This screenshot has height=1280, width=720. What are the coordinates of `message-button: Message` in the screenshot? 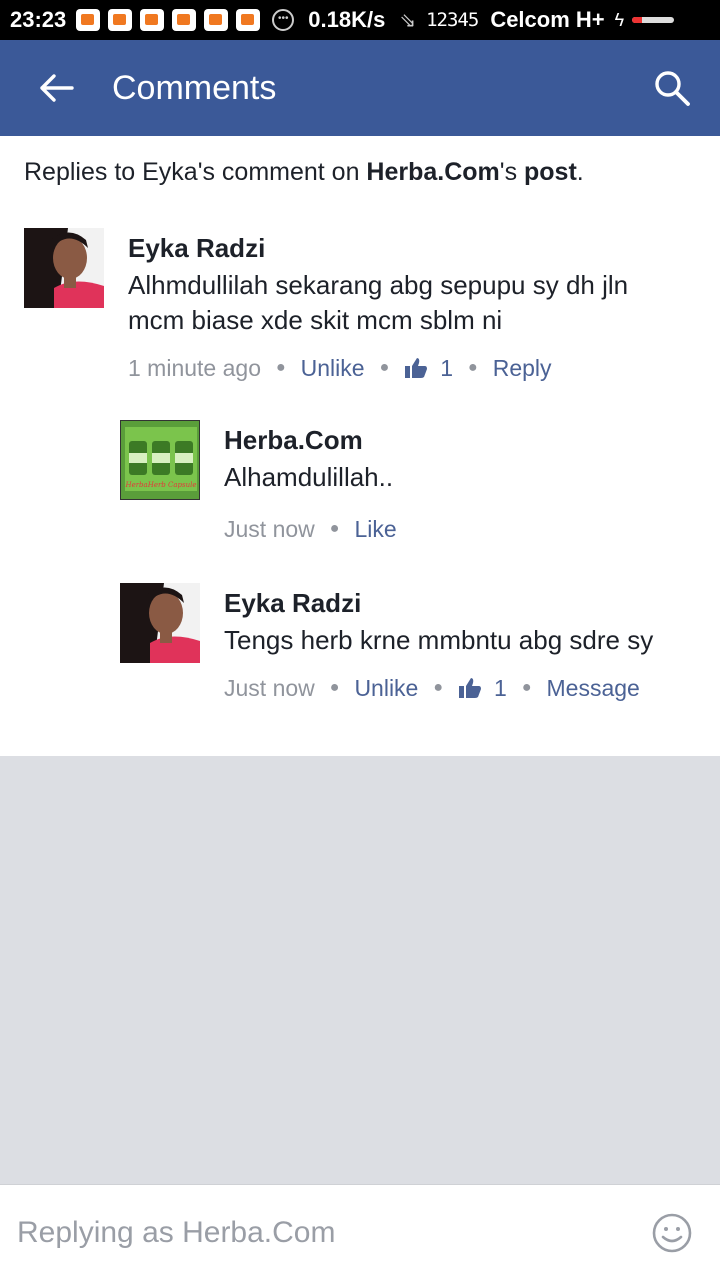 It's located at (593, 688).